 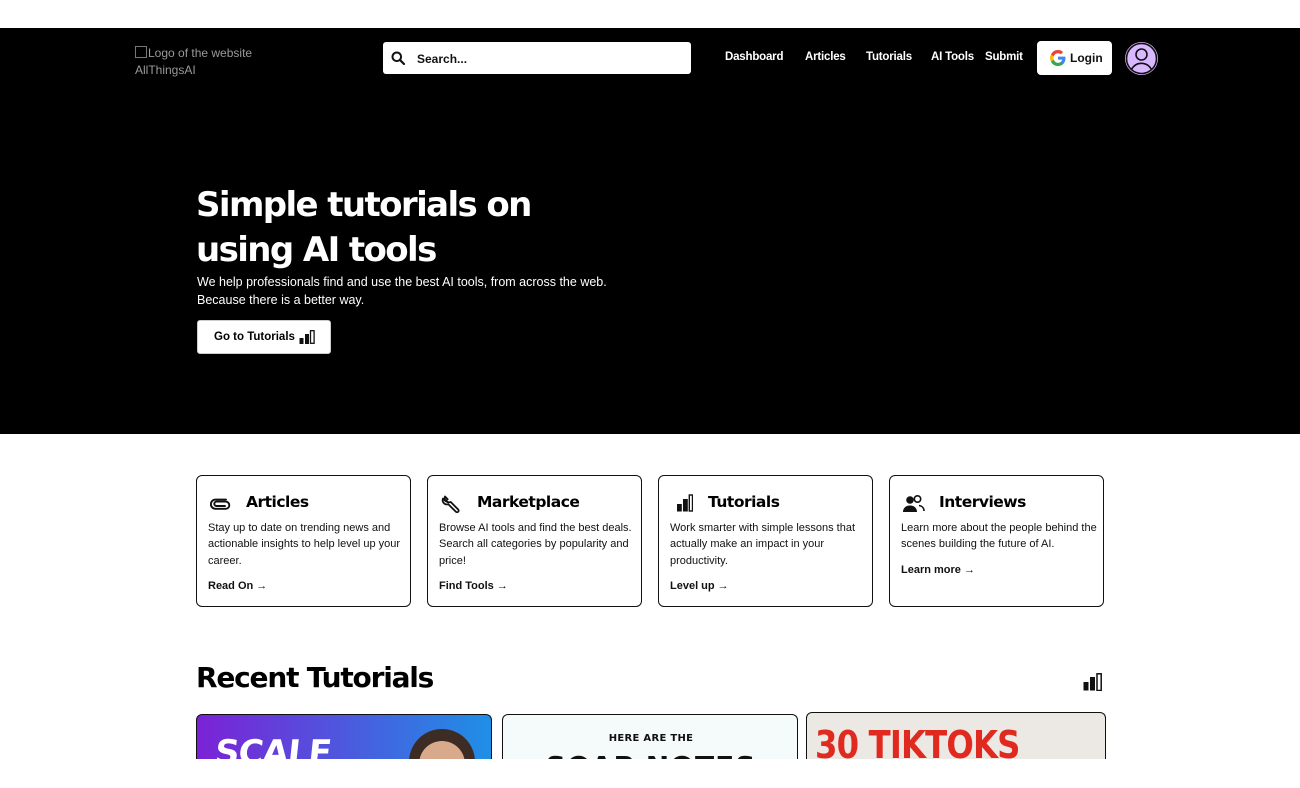 I want to click on card-link-read-on: Read On →, so click(x=237, y=586).